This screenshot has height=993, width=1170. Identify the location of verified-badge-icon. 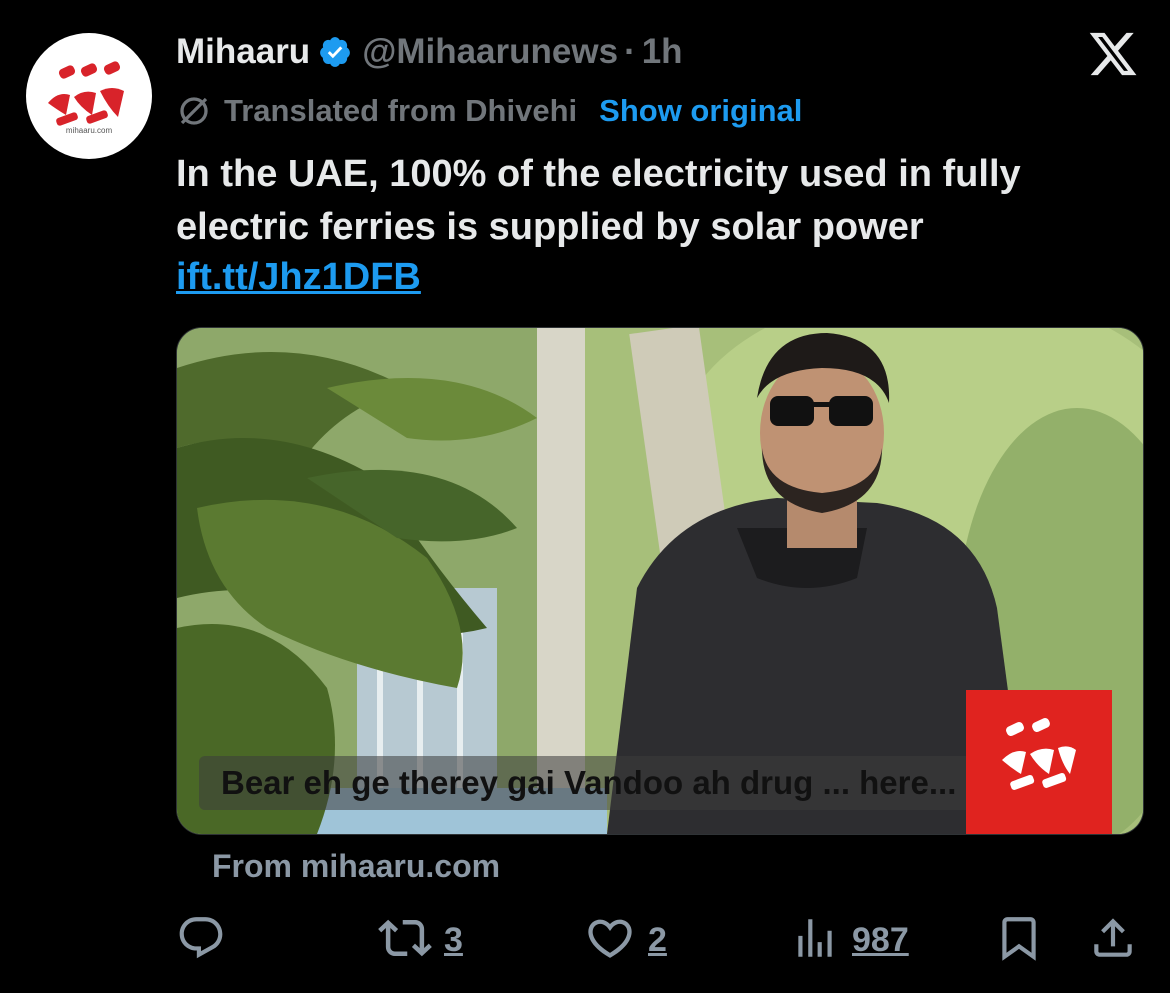
(335, 52).